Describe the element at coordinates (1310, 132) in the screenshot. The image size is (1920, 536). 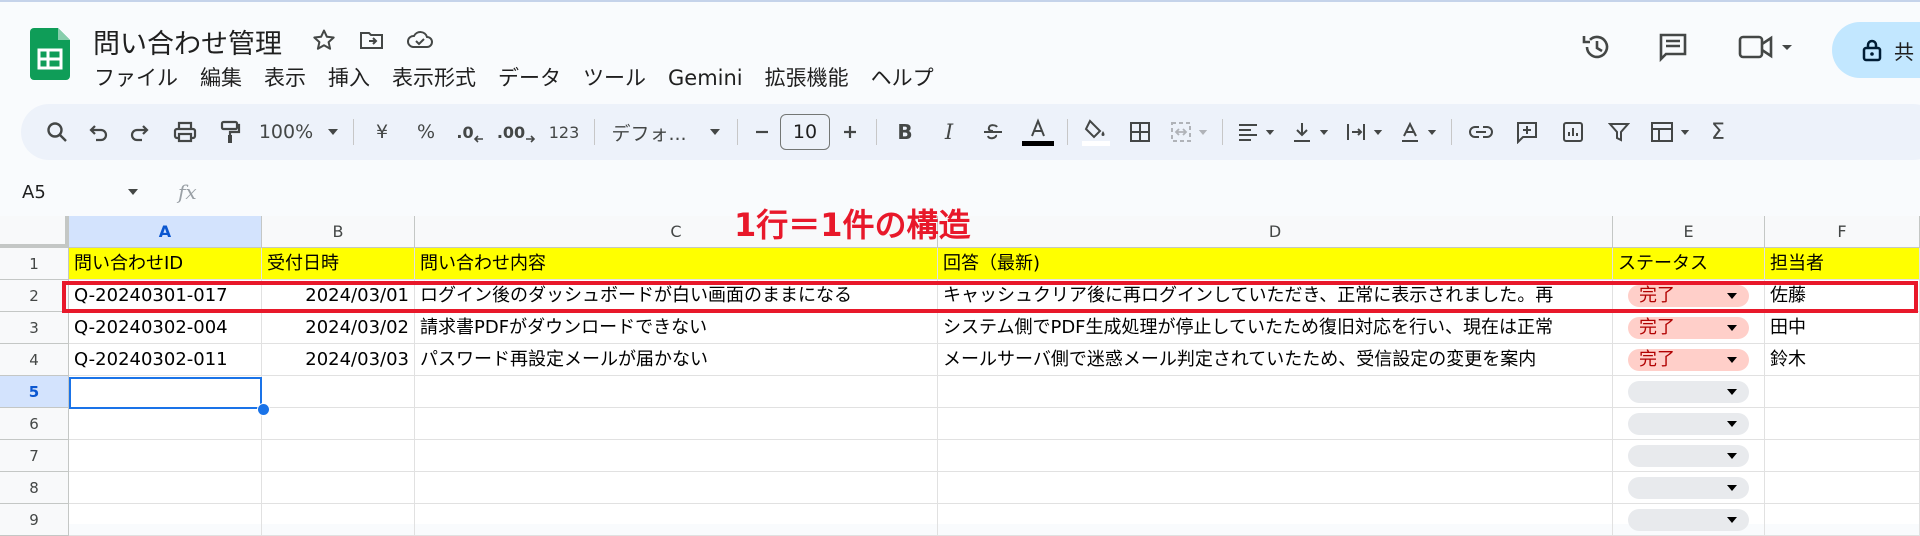
I see `vertical-align-icon` at that location.